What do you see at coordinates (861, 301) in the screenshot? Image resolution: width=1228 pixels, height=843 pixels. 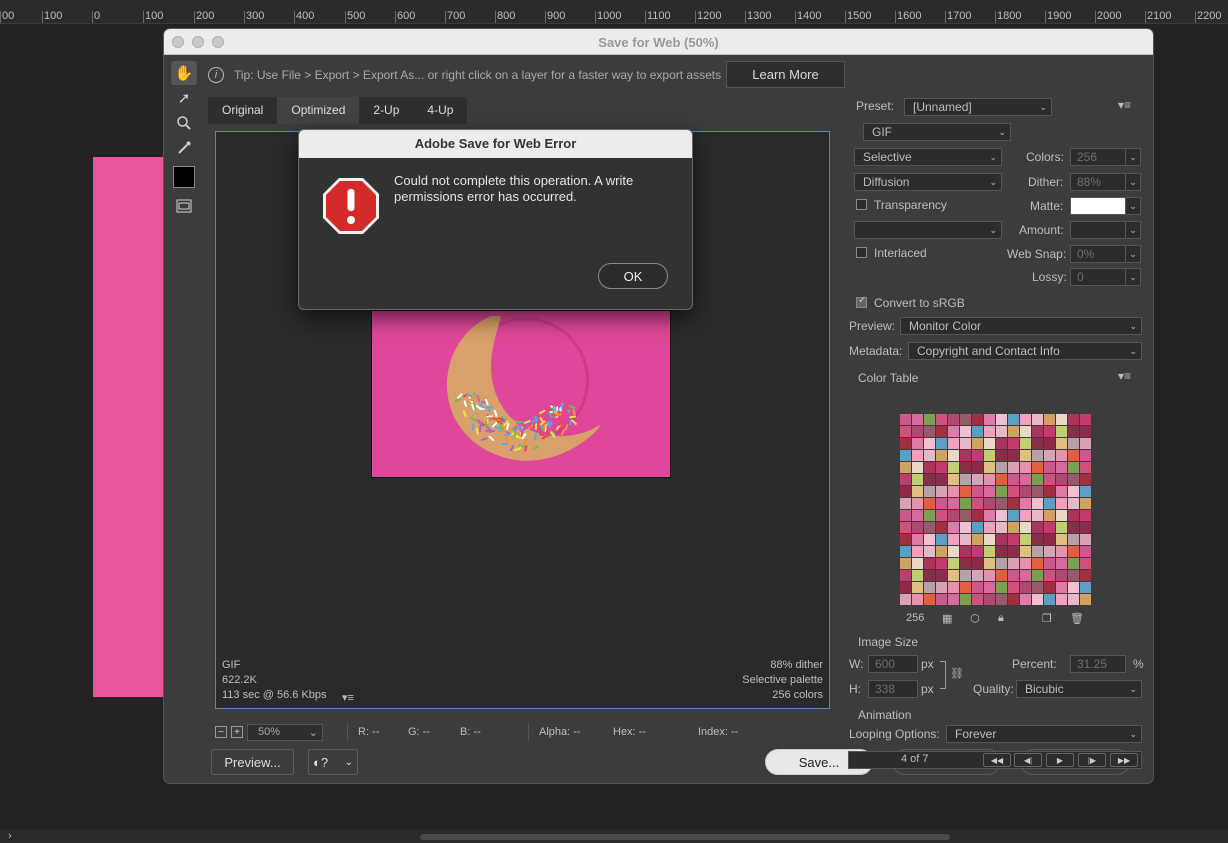 I see `convert-srgb-checkbox` at bounding box center [861, 301].